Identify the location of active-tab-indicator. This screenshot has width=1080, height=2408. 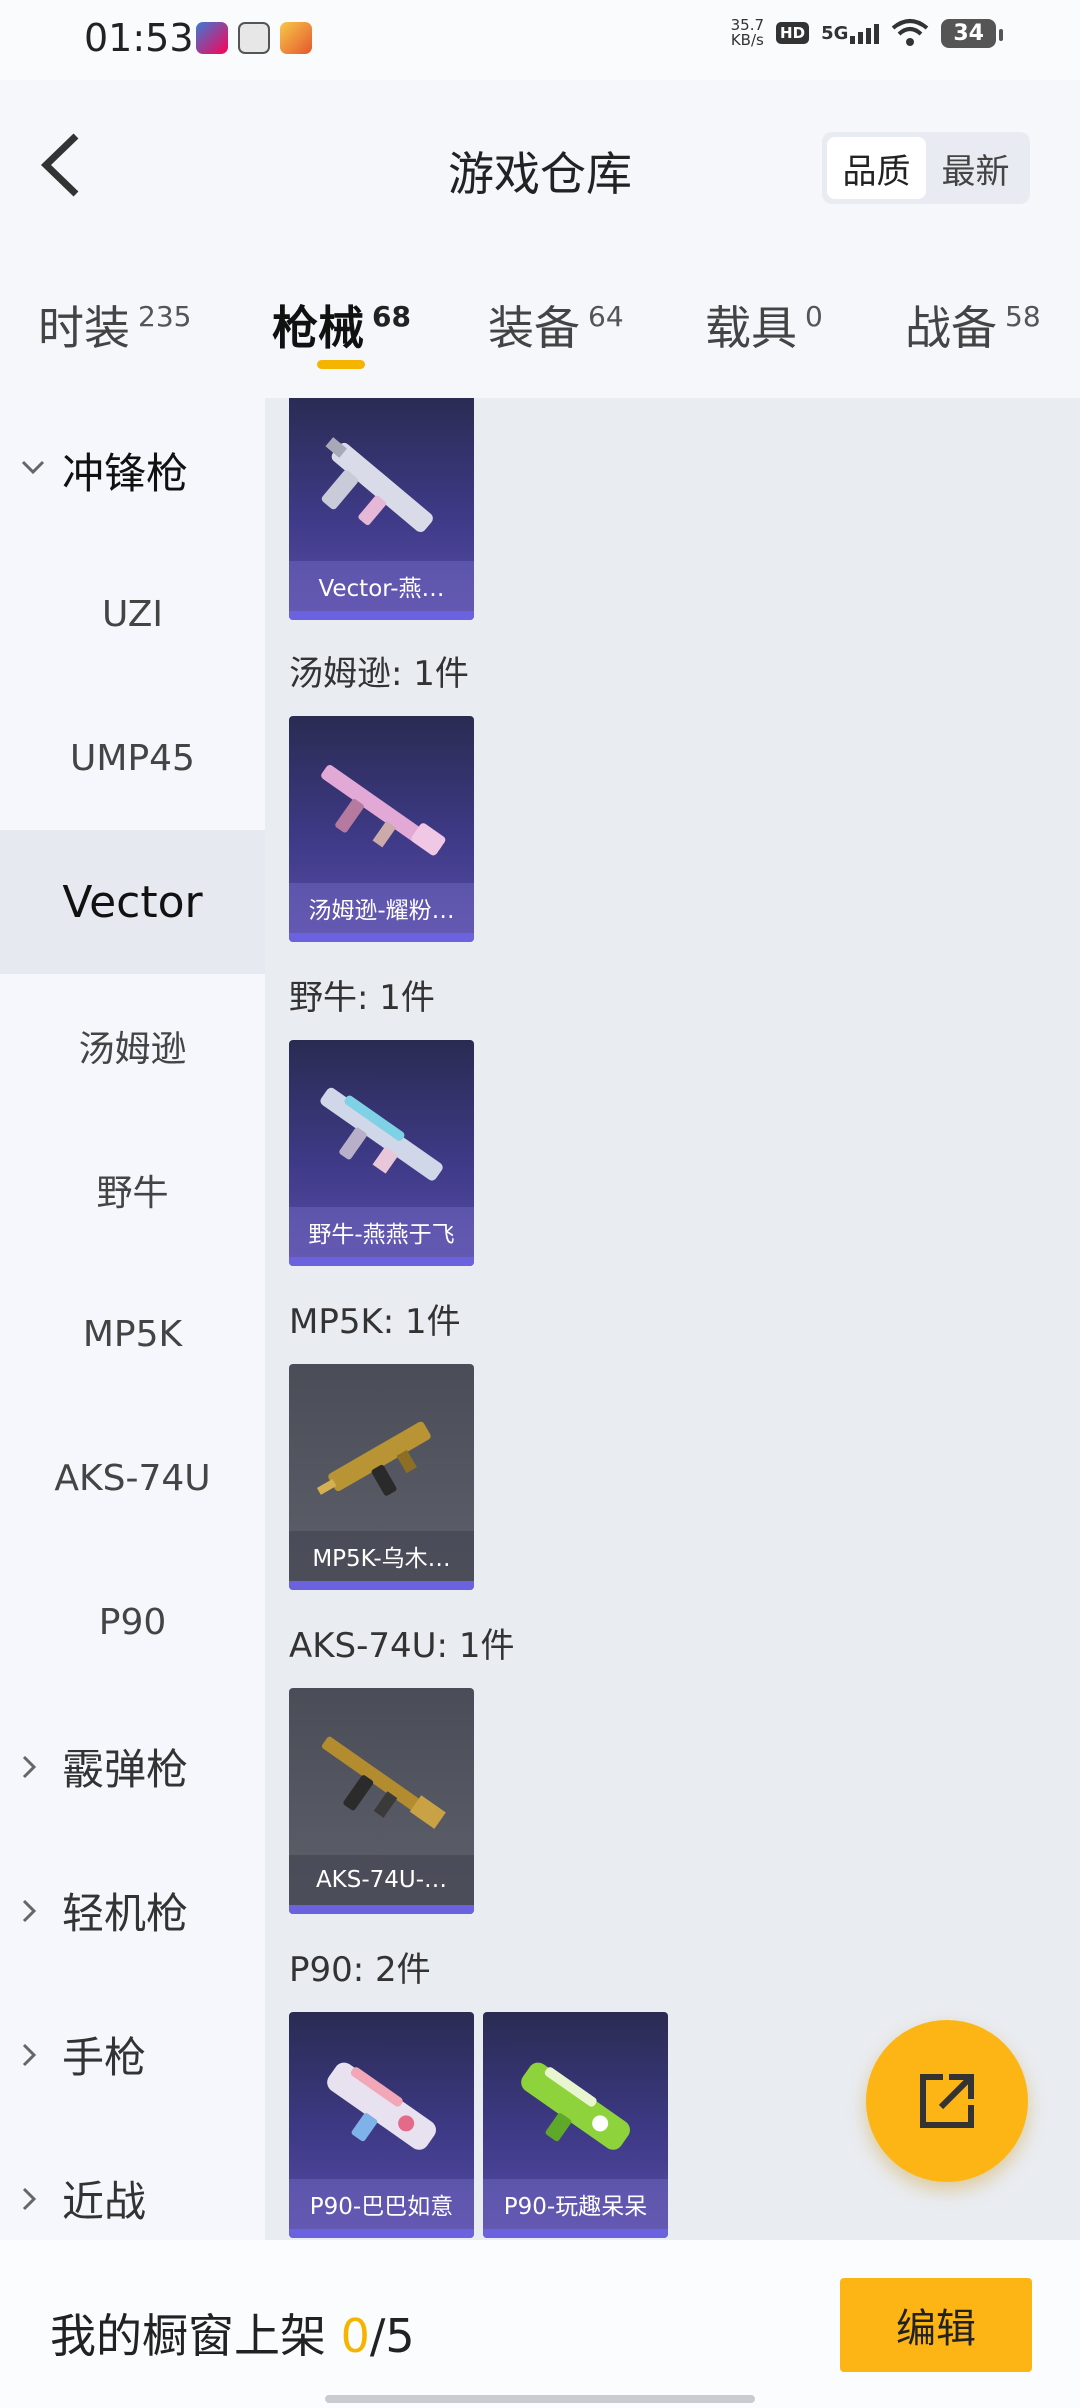
(341, 364).